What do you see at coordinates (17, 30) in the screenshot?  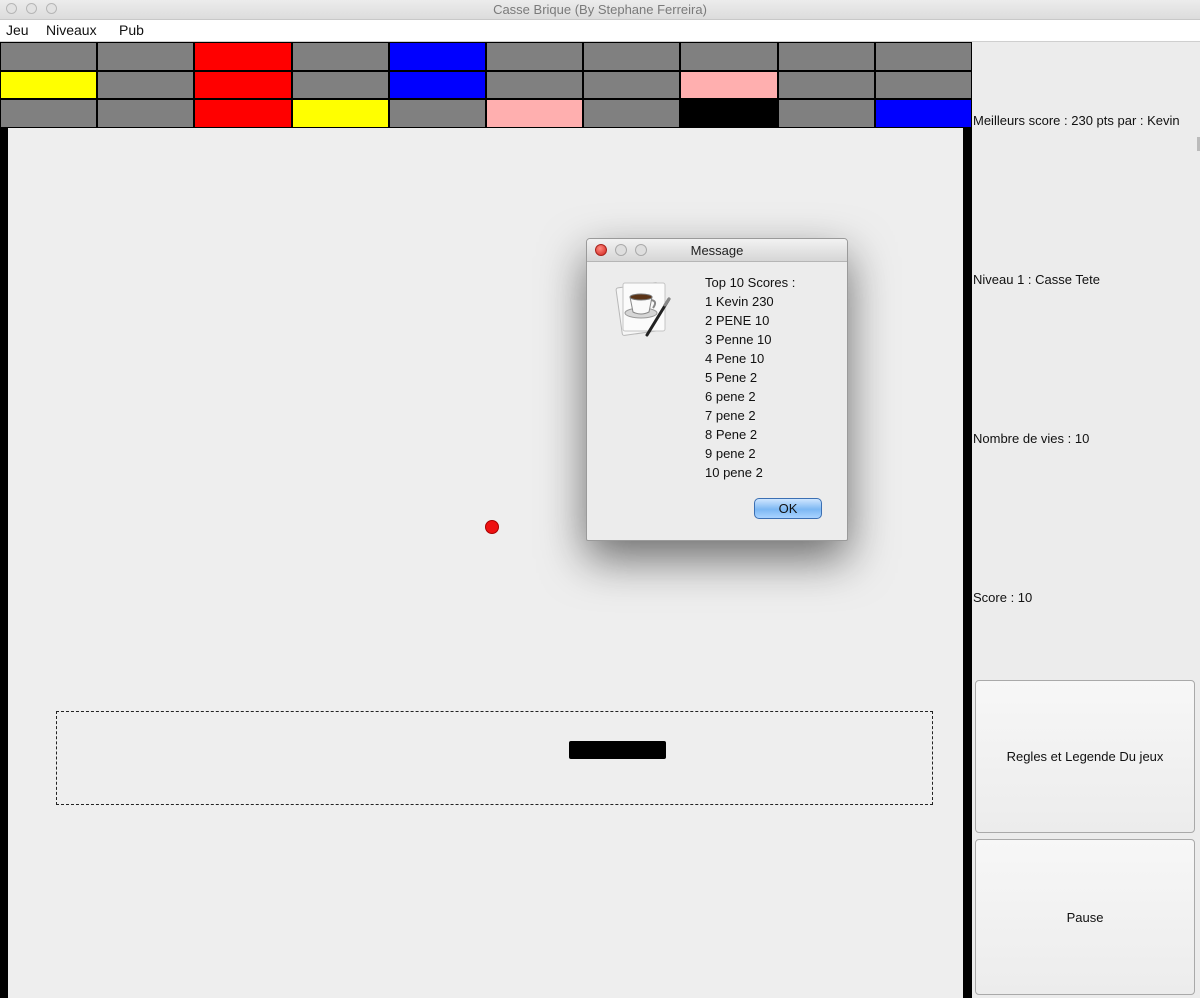 I see `menu-jeu: Jeu` at bounding box center [17, 30].